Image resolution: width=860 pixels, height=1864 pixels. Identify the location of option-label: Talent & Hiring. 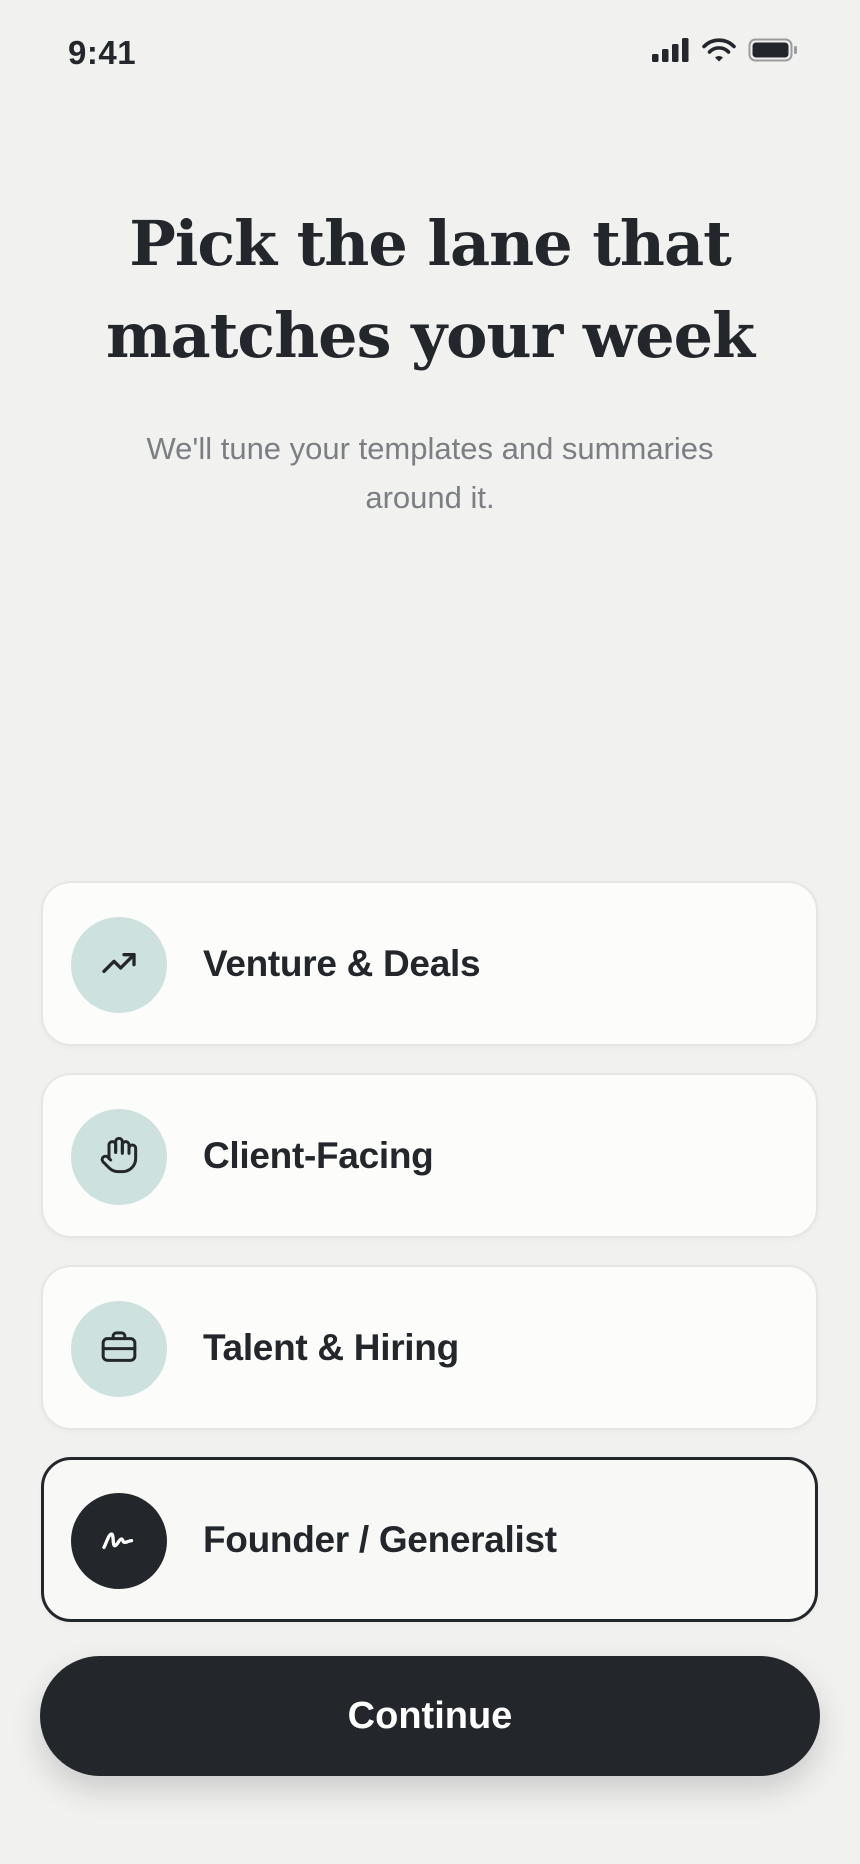
(331, 1347).